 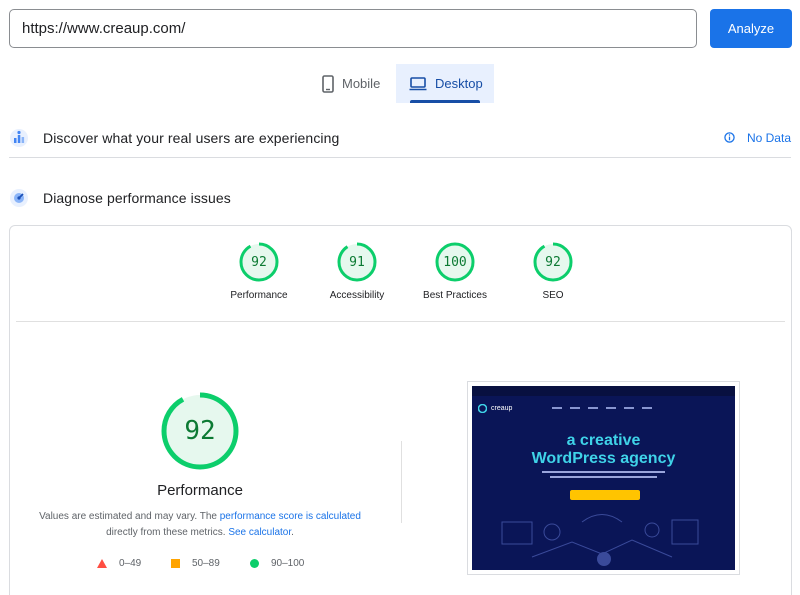 I want to click on screenshot-navlinks, so click(x=602, y=408).